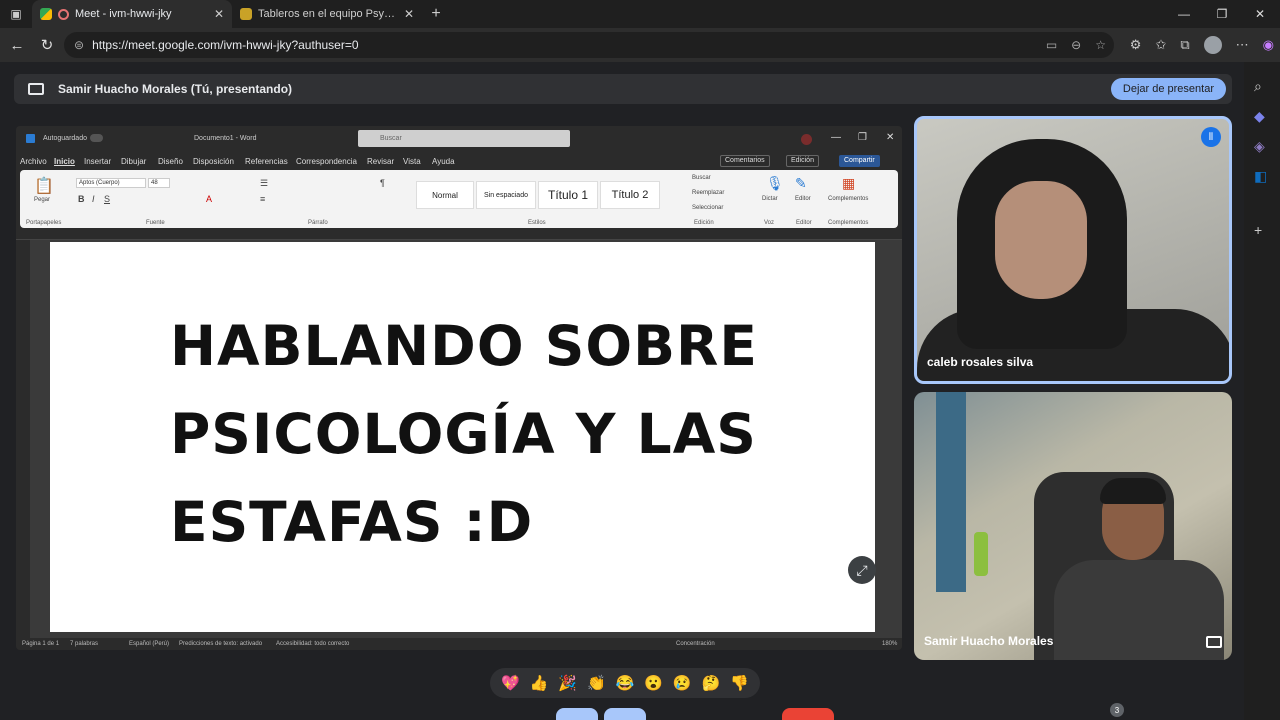 This screenshot has width=1280, height=720. Describe the element at coordinates (64, 161) in the screenshot. I see `menu-inicio: Inicio` at that location.